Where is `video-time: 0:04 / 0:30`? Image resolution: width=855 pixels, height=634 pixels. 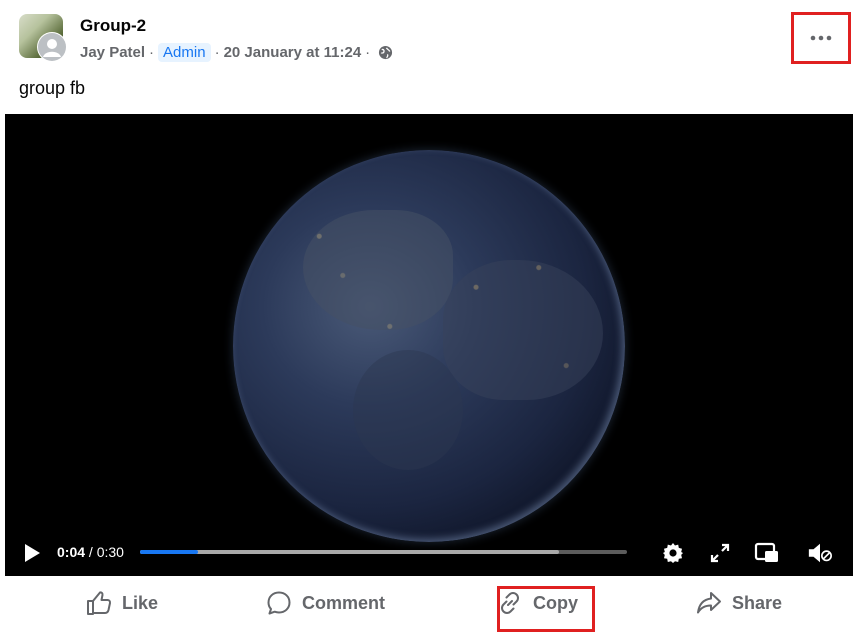
video-time: 0:04 / 0:30 is located at coordinates (90, 552).